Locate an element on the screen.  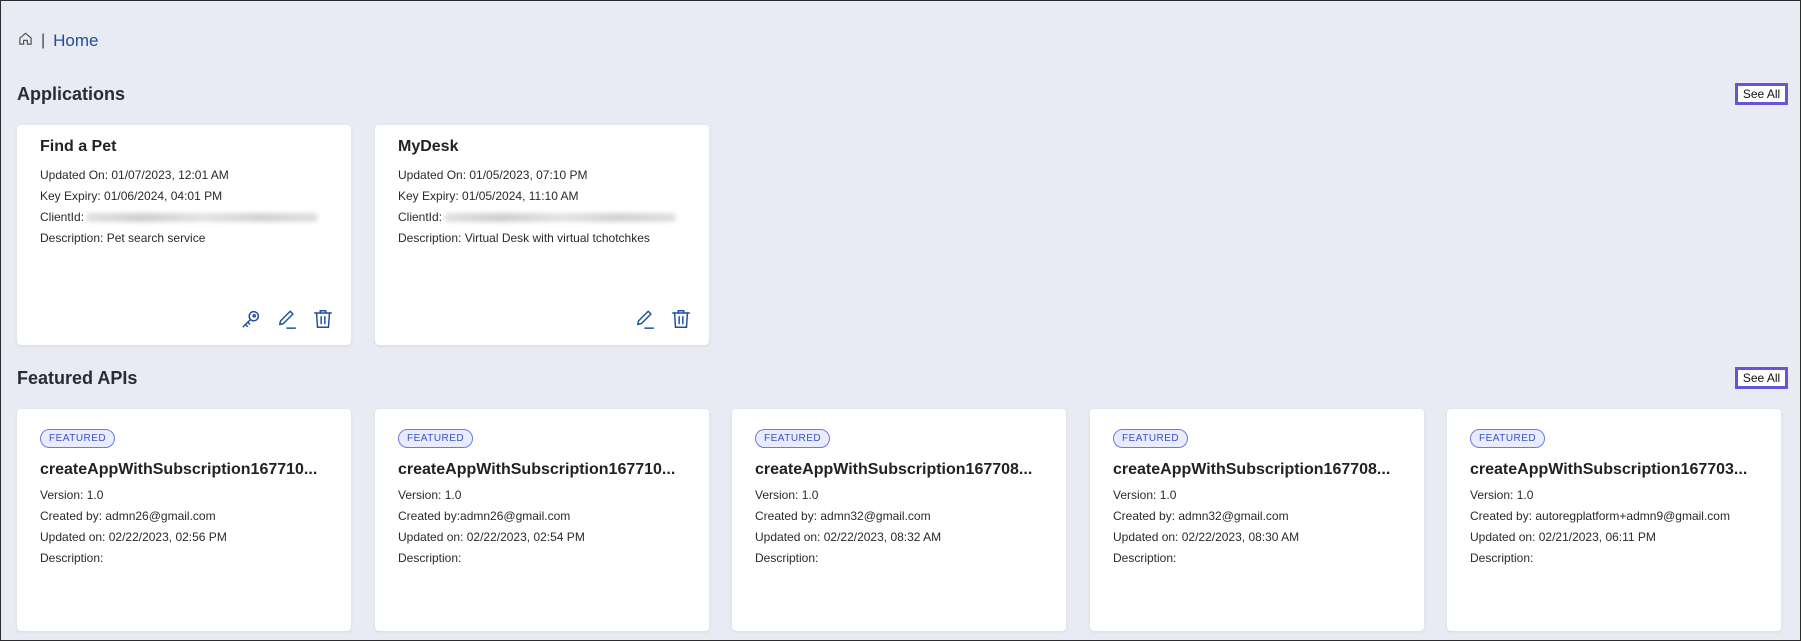
application-description: Description: Pet search service is located at coordinates (123, 238).